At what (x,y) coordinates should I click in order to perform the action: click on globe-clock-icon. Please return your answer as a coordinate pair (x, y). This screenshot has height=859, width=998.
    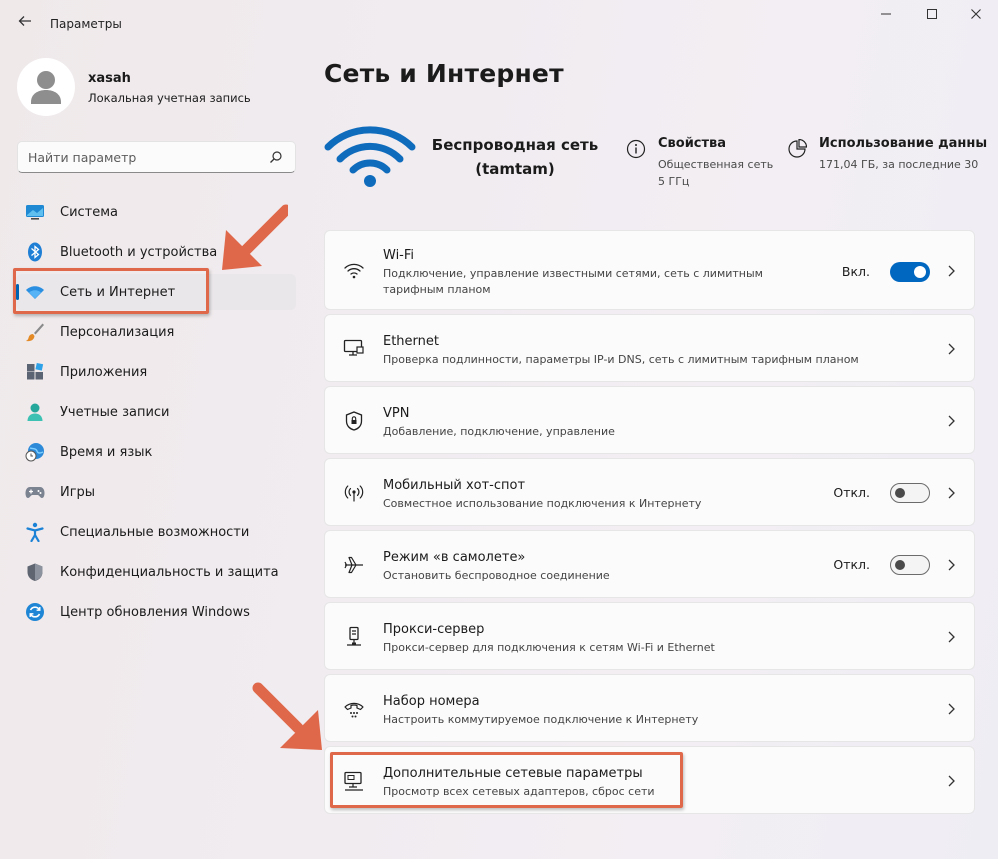
    Looking at the image, I should click on (34, 452).